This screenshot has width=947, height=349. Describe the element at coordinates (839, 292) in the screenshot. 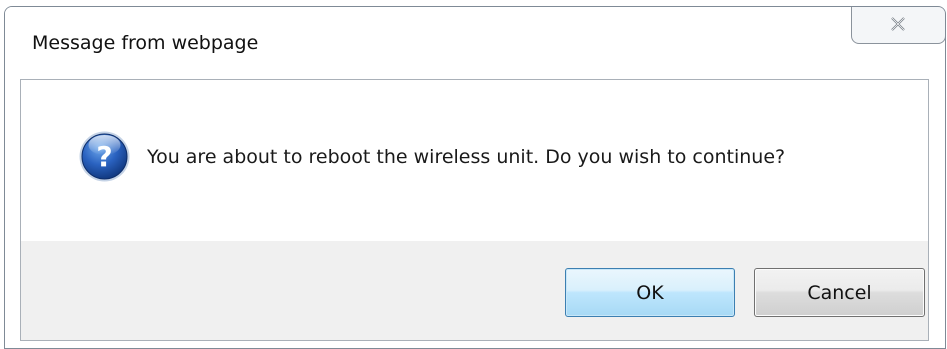

I see `cancel-button: Cancel` at that location.